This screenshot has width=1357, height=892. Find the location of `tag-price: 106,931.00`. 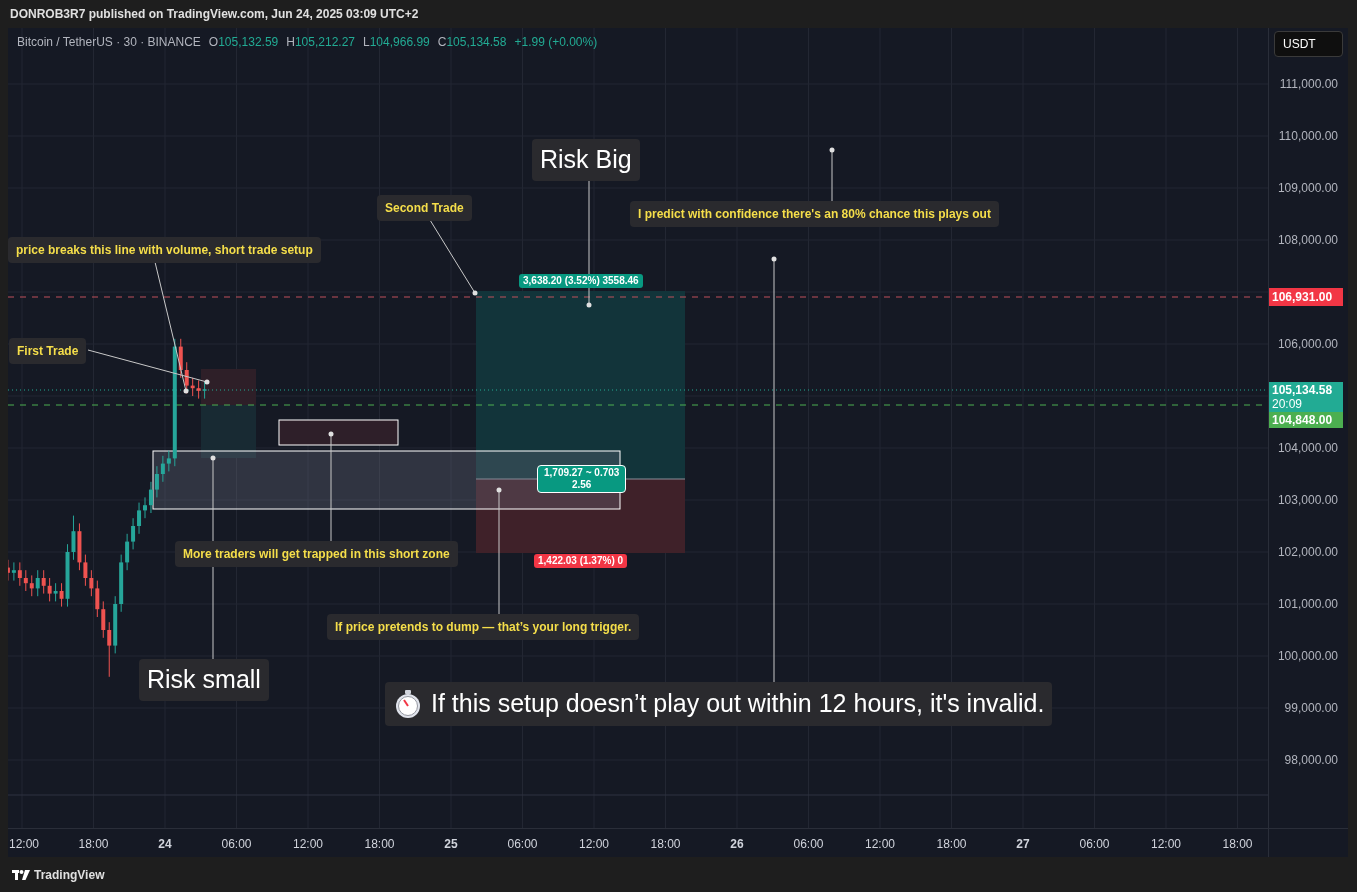

tag-price: 106,931.00 is located at coordinates (1303, 297).